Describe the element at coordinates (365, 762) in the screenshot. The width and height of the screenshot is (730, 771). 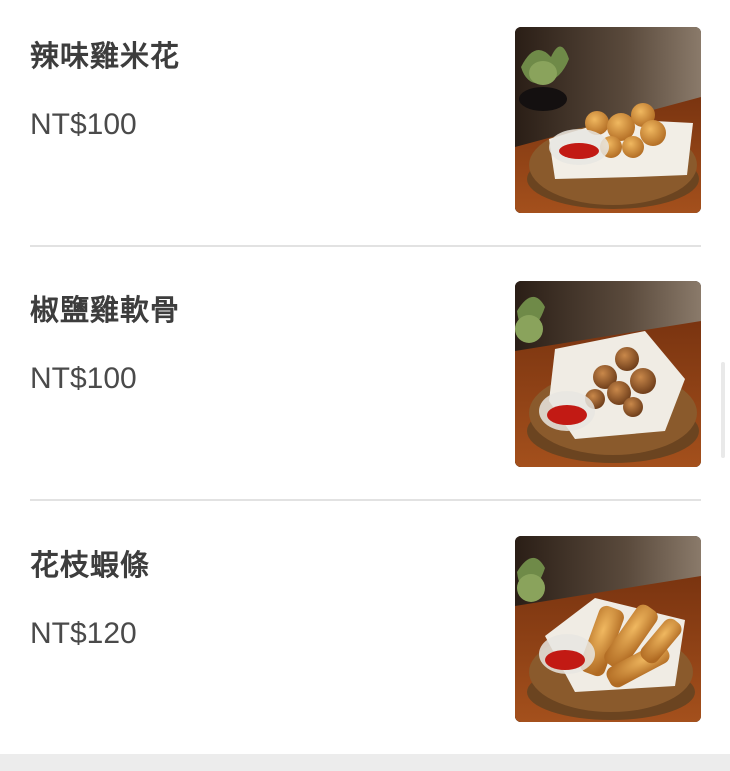
I see `bottom-bar` at that location.